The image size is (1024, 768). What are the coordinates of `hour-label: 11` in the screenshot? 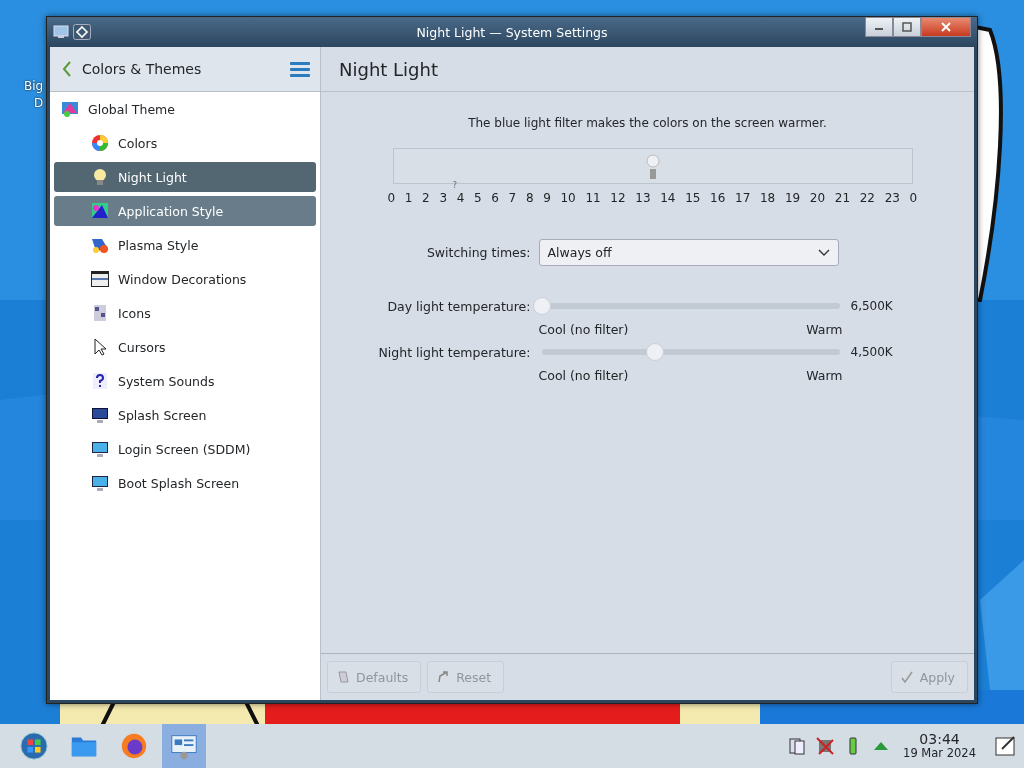 It's located at (593, 198).